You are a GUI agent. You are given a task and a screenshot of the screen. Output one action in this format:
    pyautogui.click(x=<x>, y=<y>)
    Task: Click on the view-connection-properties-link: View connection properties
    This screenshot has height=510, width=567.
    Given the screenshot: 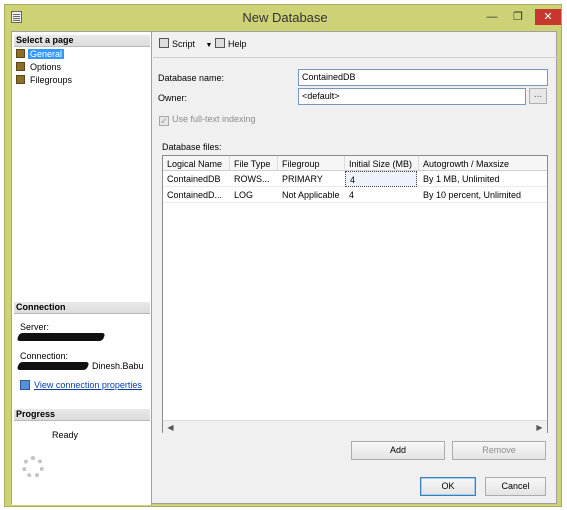 What is the action you would take?
    pyautogui.click(x=81, y=385)
    